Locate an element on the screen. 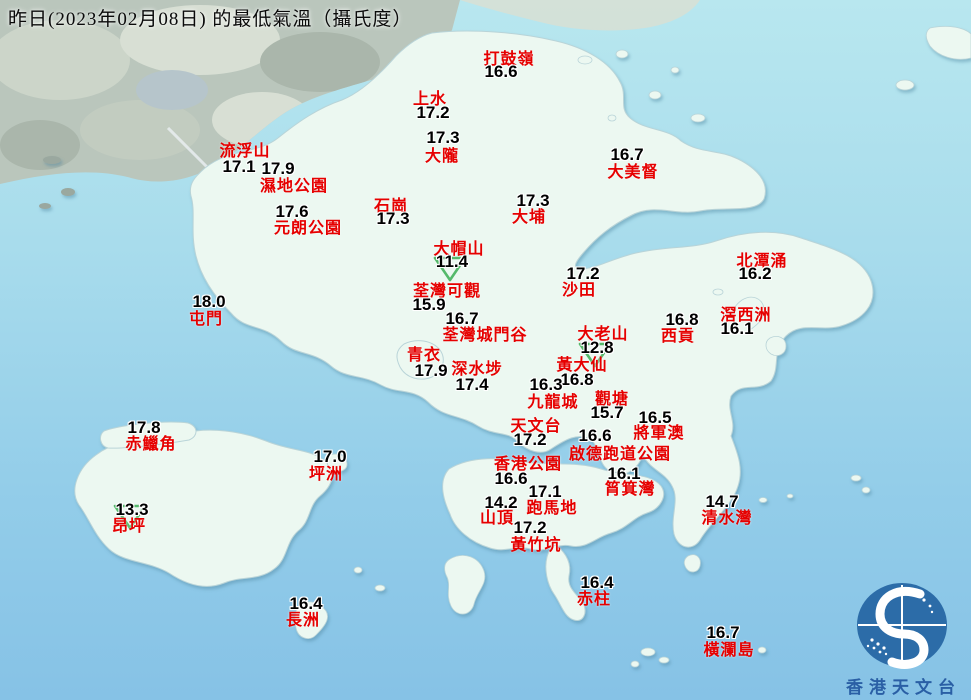 The image size is (971, 700). hko-logo-icon is located at coordinates (902, 626).